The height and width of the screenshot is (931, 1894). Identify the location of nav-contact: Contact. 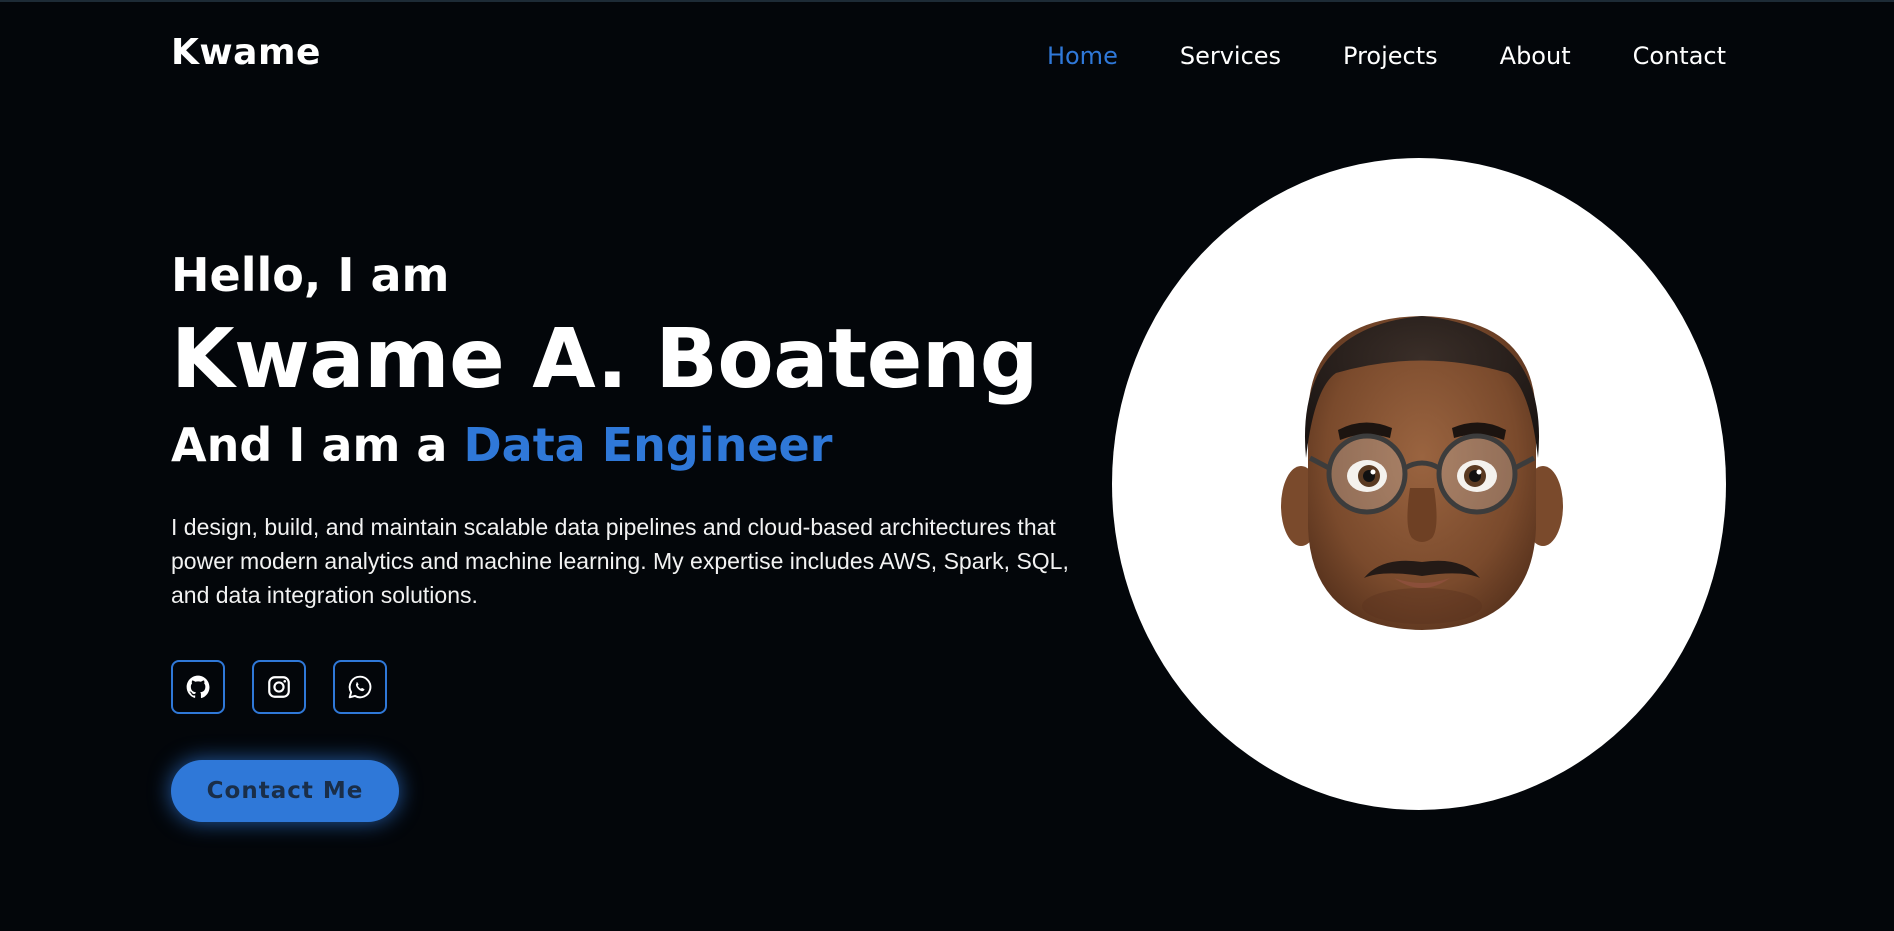
(1679, 56).